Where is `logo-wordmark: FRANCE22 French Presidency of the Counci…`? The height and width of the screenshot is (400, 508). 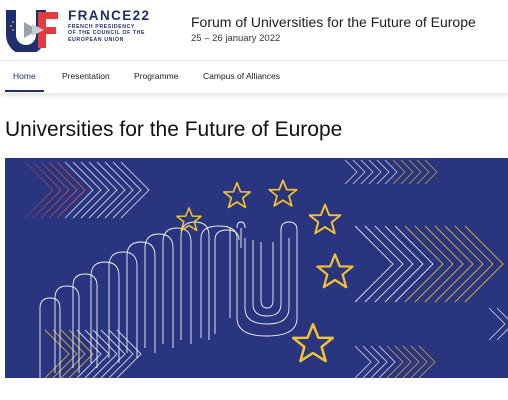 logo-wordmark: FRANCE22 French Presidency of the Counci… is located at coordinates (123, 25).